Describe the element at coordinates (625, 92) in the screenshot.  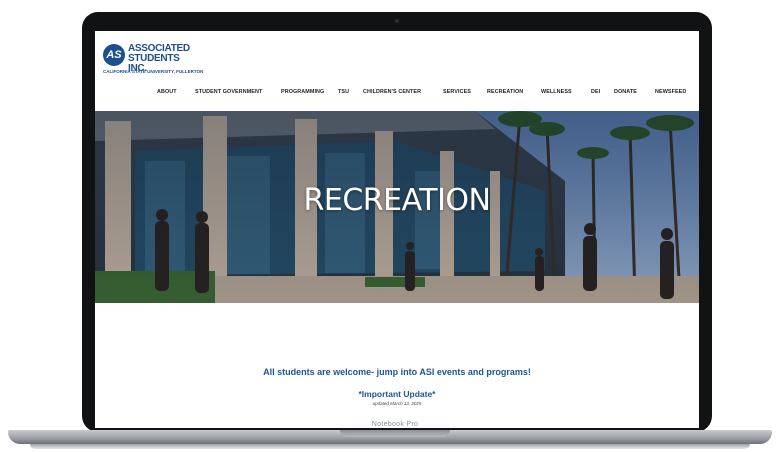
I see `nav-donate: DONATE` at that location.